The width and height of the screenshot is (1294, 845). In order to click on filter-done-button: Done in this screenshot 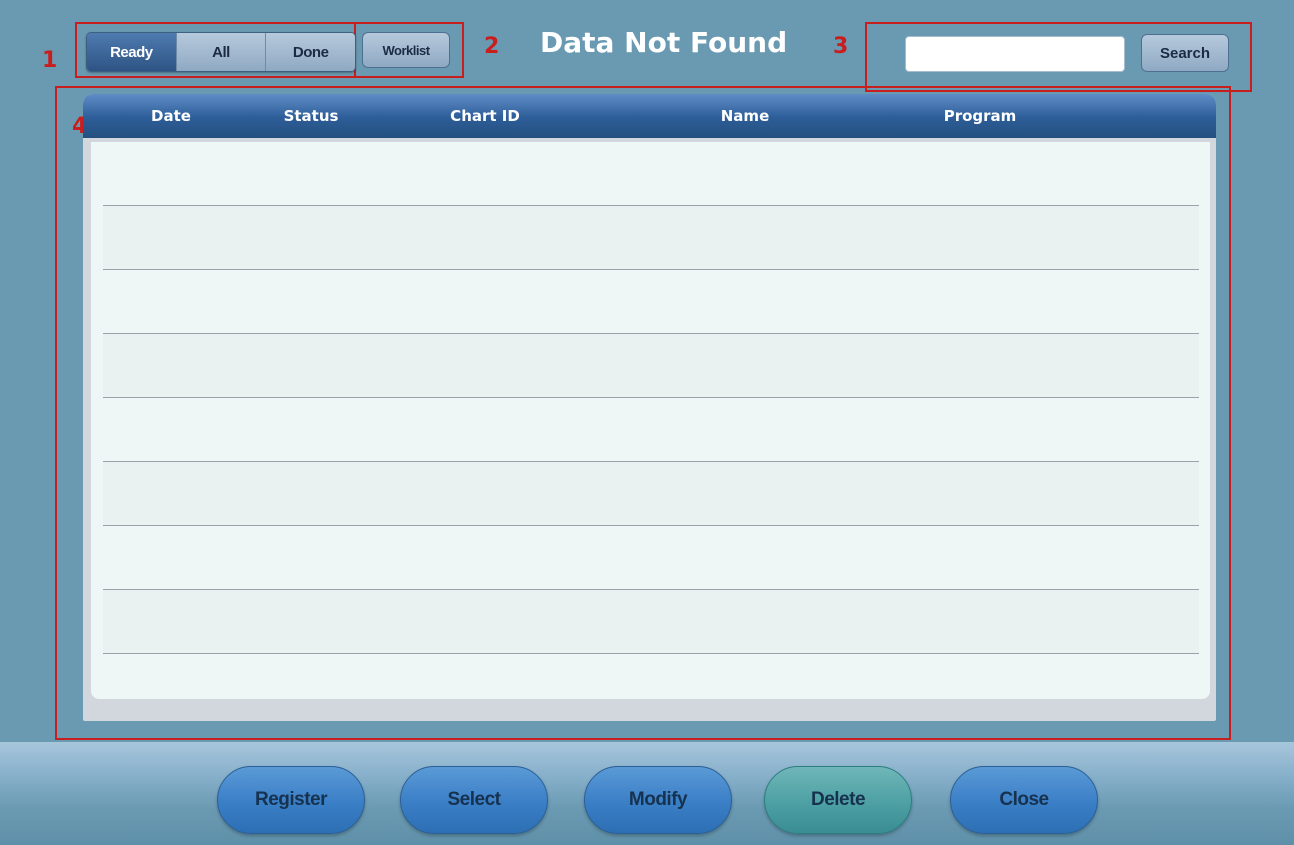, I will do `click(310, 52)`.